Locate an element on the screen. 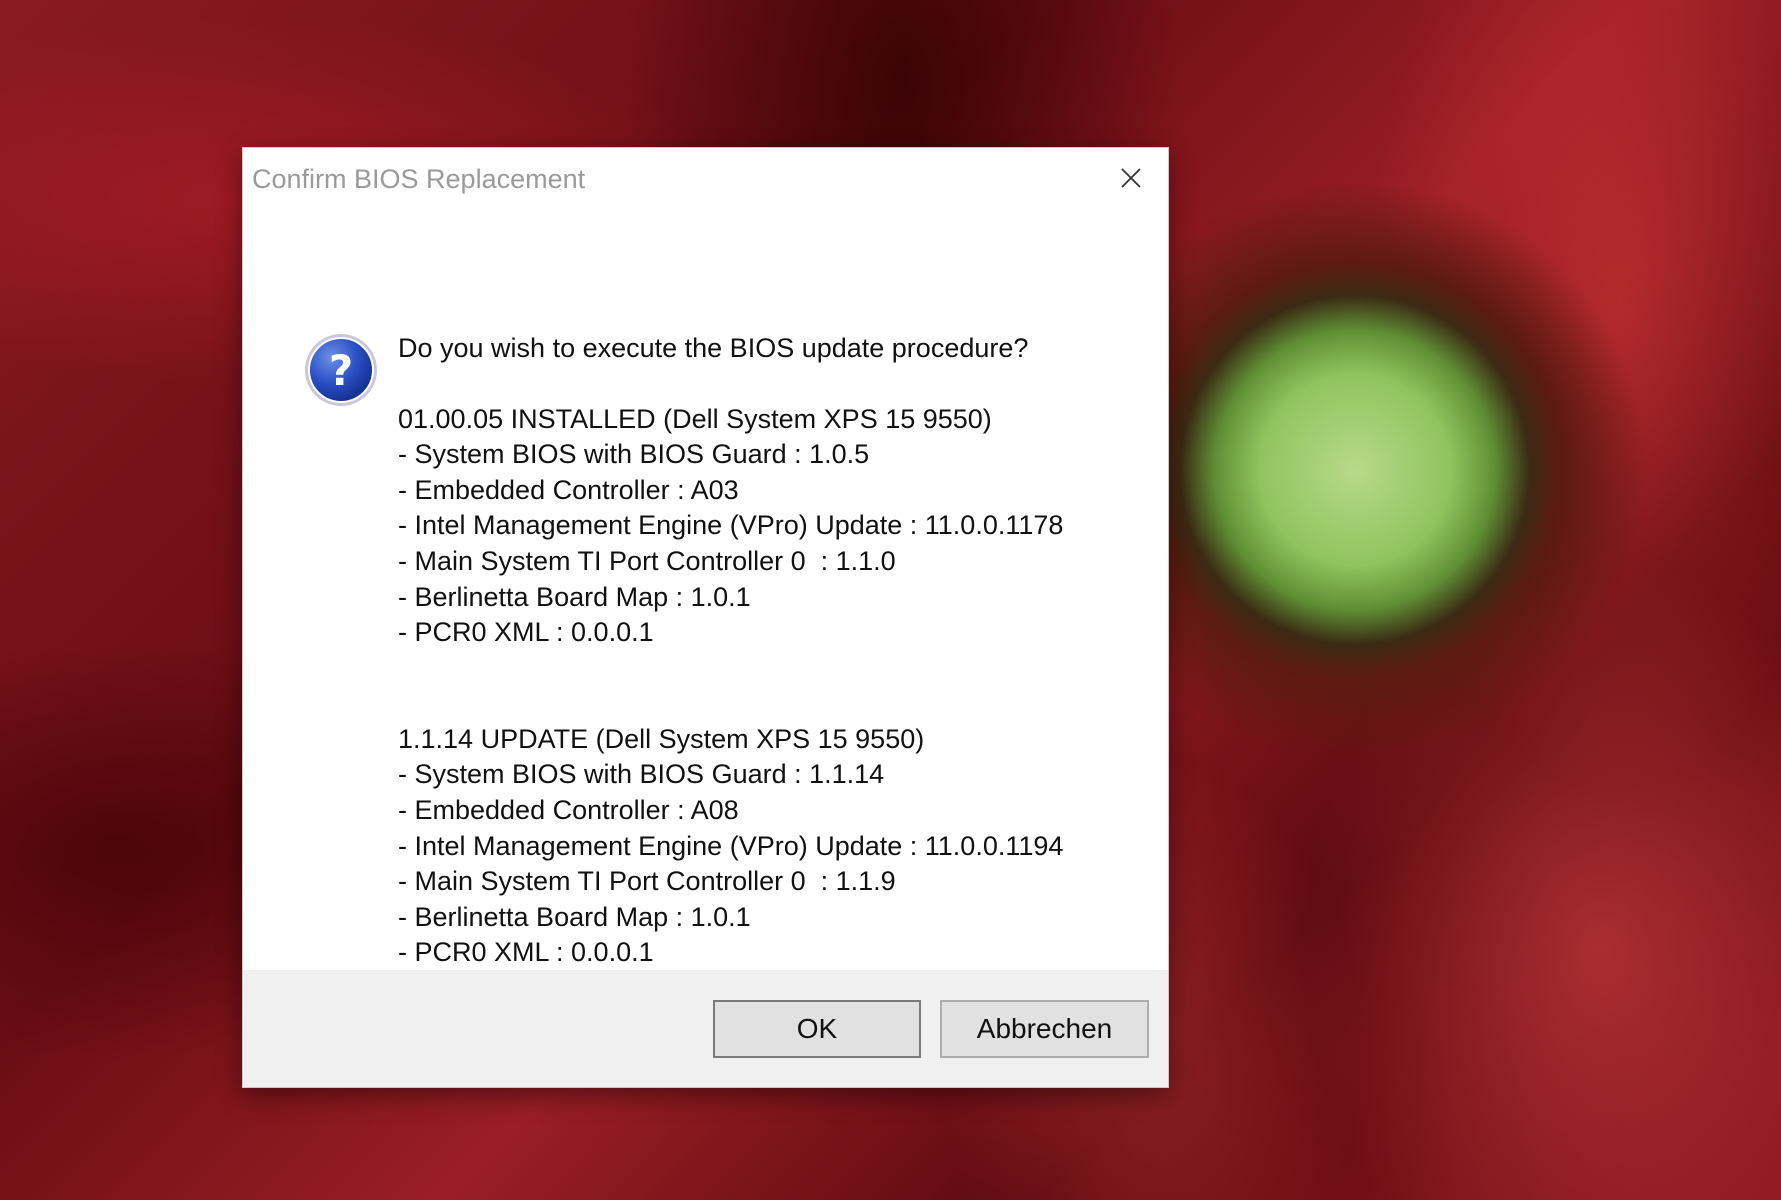 This screenshot has width=1781, height=1200. close-button is located at coordinates (1131, 178).